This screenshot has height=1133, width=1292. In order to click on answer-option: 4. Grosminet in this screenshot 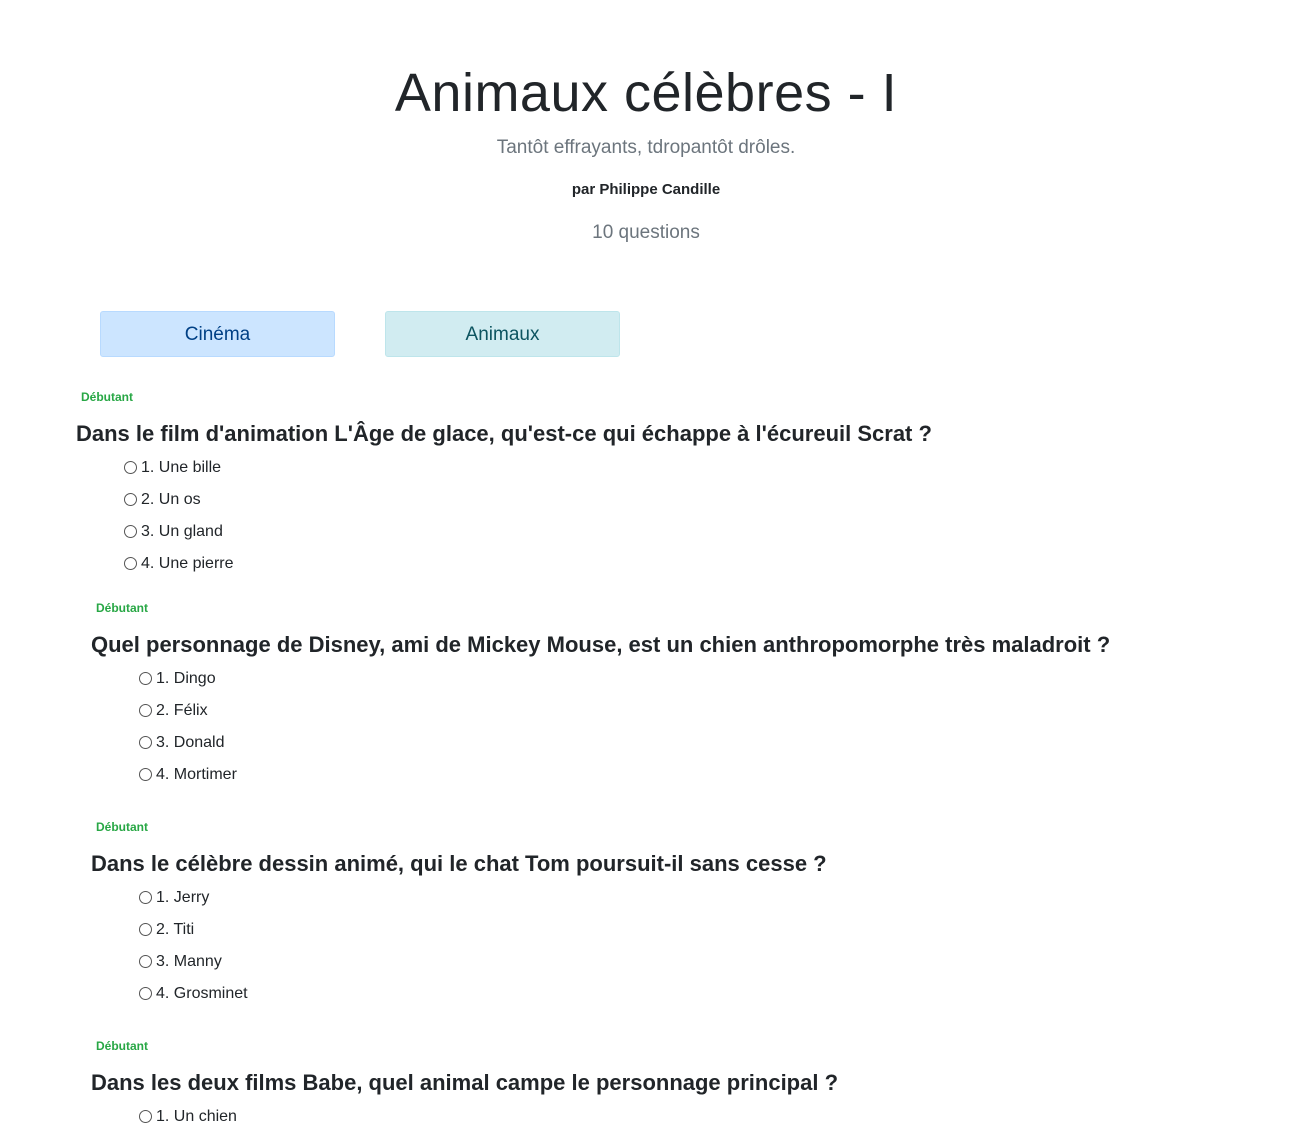, I will do `click(483, 994)`.